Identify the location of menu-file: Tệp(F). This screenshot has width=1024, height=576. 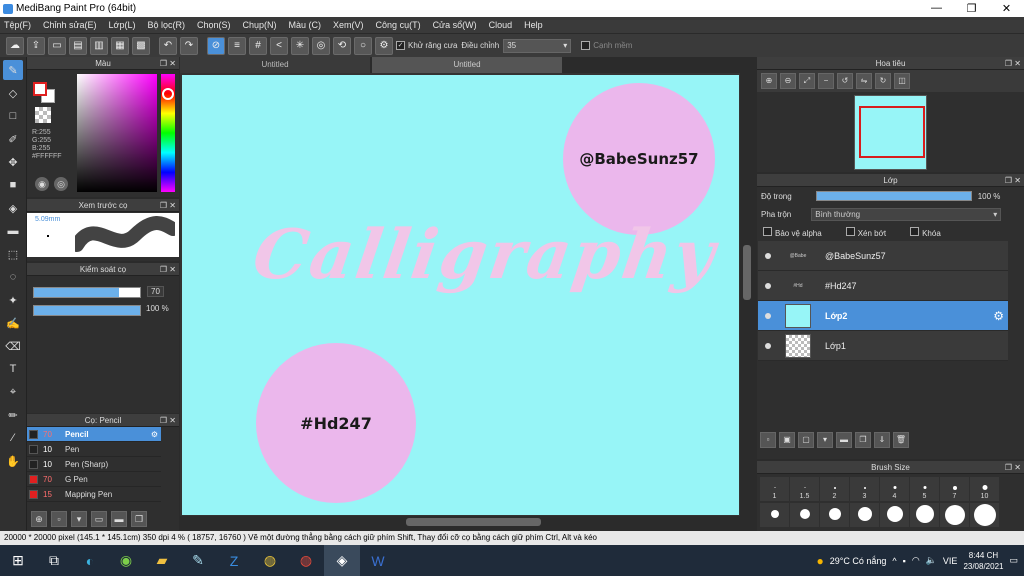
(17, 25).